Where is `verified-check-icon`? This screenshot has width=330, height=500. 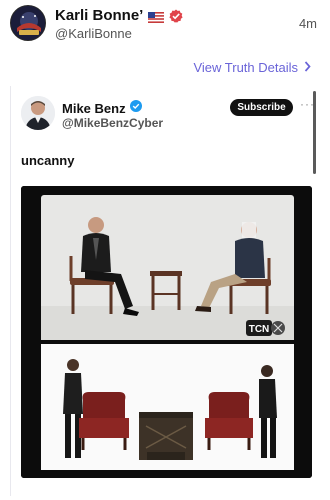 verified-check-icon is located at coordinates (135, 108).